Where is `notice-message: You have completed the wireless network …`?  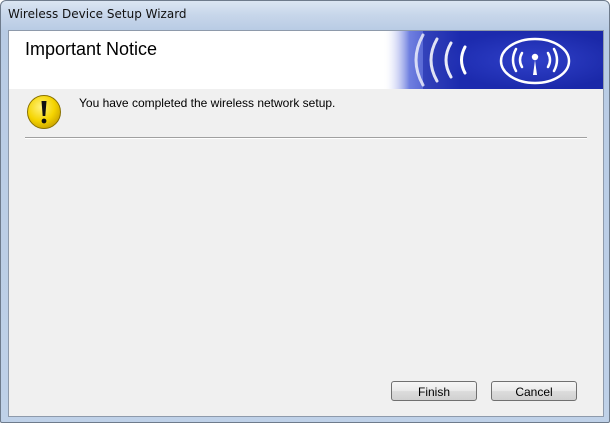 notice-message: You have completed the wireless network … is located at coordinates (207, 103).